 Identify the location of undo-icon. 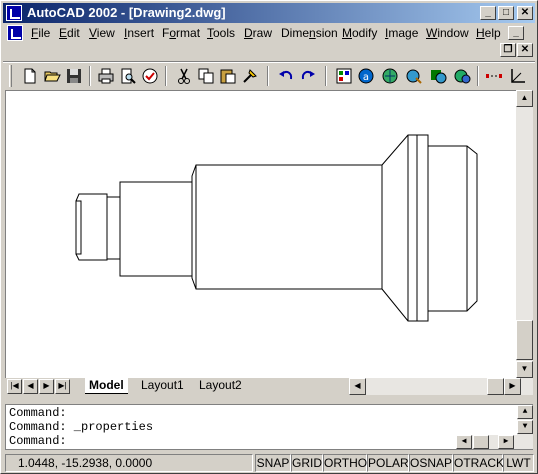
(286, 76).